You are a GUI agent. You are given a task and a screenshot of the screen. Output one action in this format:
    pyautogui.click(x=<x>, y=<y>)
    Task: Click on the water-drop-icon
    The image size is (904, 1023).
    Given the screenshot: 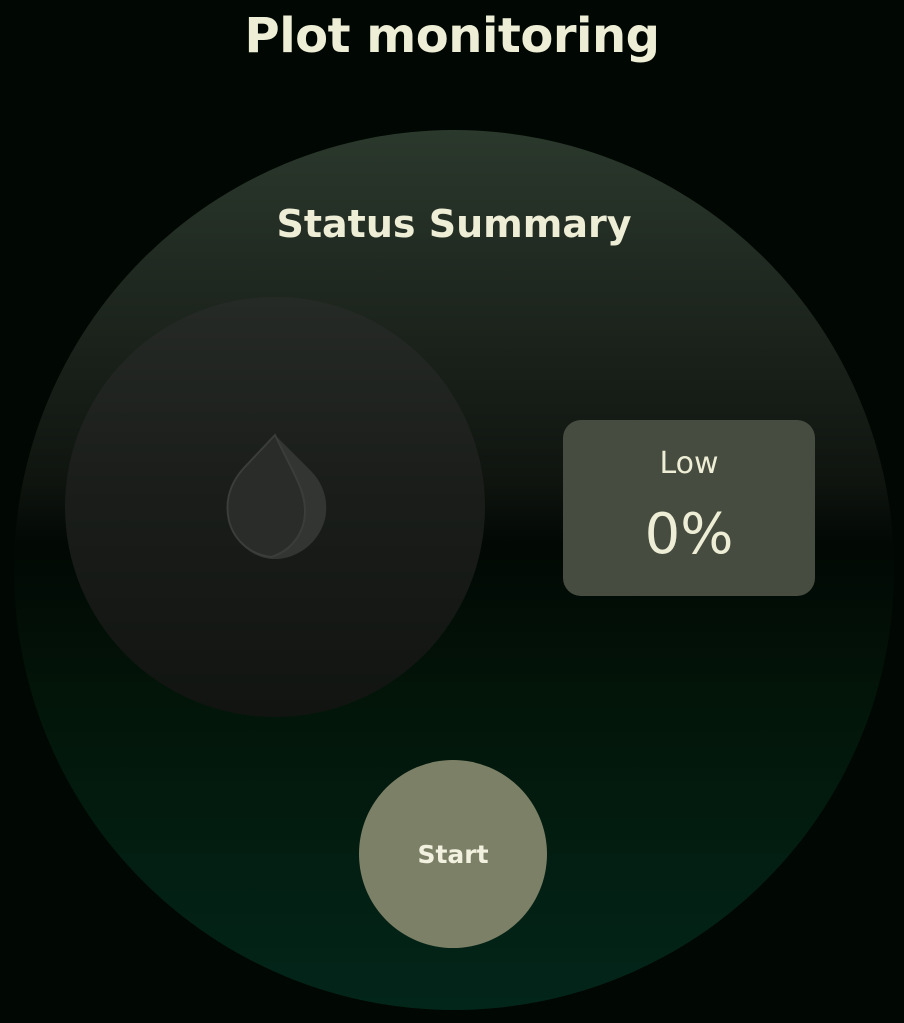 What is the action you would take?
    pyautogui.click(x=276, y=496)
    